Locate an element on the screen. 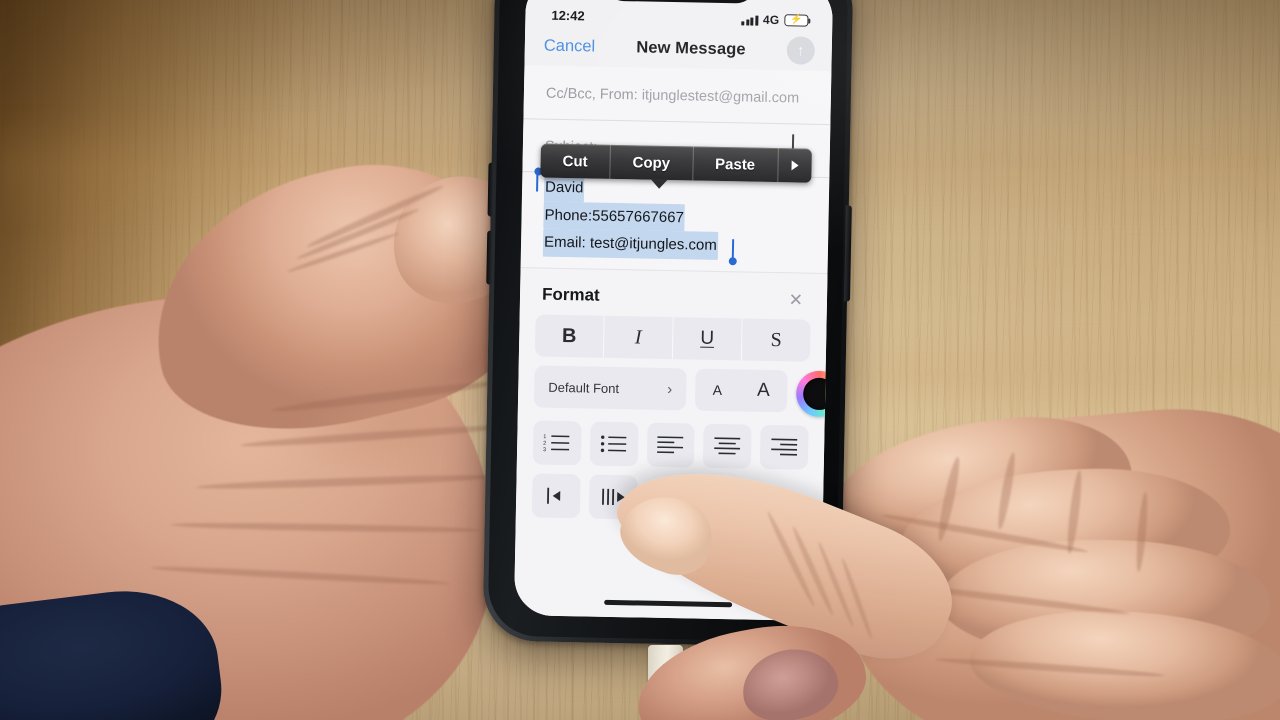 This screenshot has width=1280, height=720. numbered-list-icon: 1 2 3 is located at coordinates (556, 443).